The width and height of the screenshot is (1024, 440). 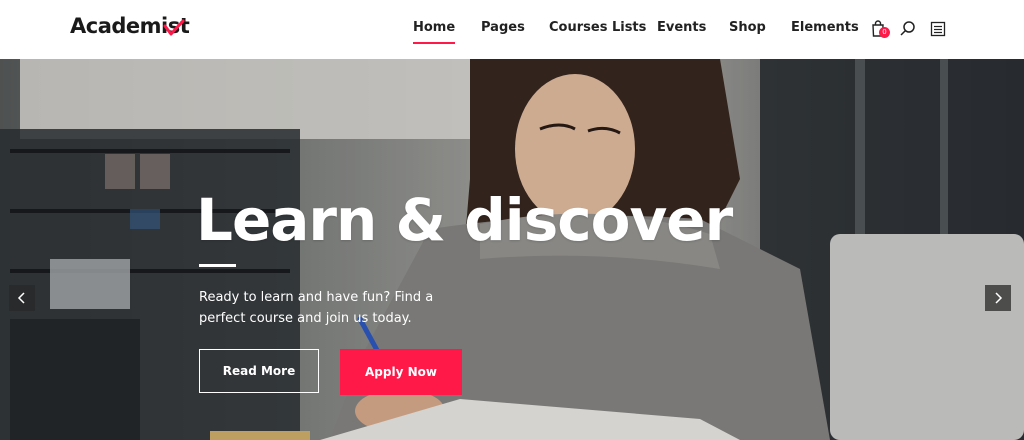 I want to click on nav-item-courses-lists: Courses Lists, so click(x=597, y=27).